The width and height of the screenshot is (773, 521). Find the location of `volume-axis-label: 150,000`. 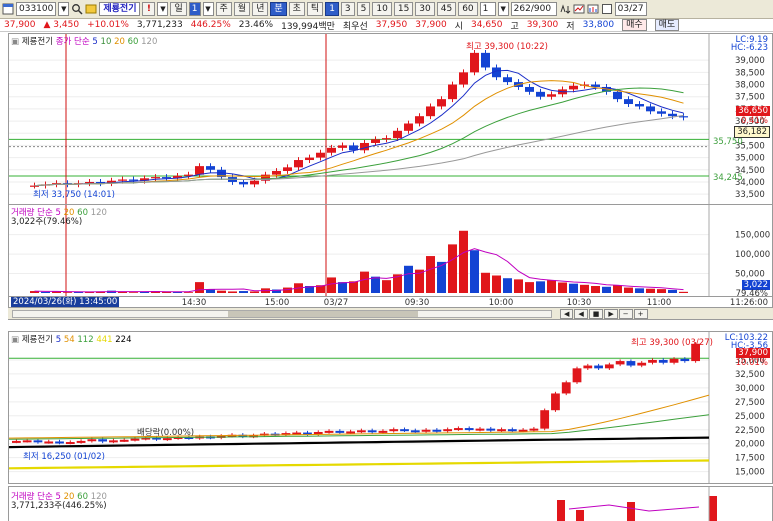

volume-axis-label: 150,000 is located at coordinates (752, 236).